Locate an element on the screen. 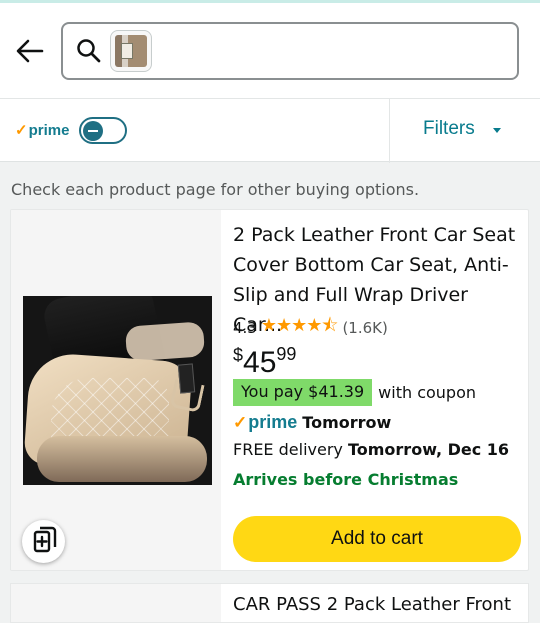  toggle-minus-icon is located at coordinates (93, 131).